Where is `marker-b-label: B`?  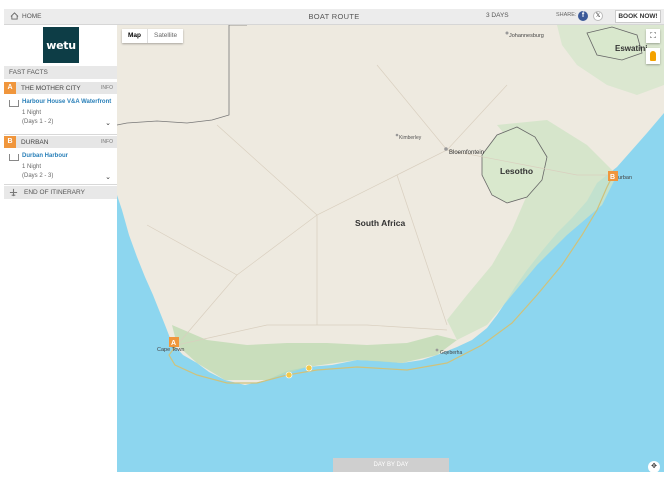 marker-b-label: B is located at coordinates (612, 177).